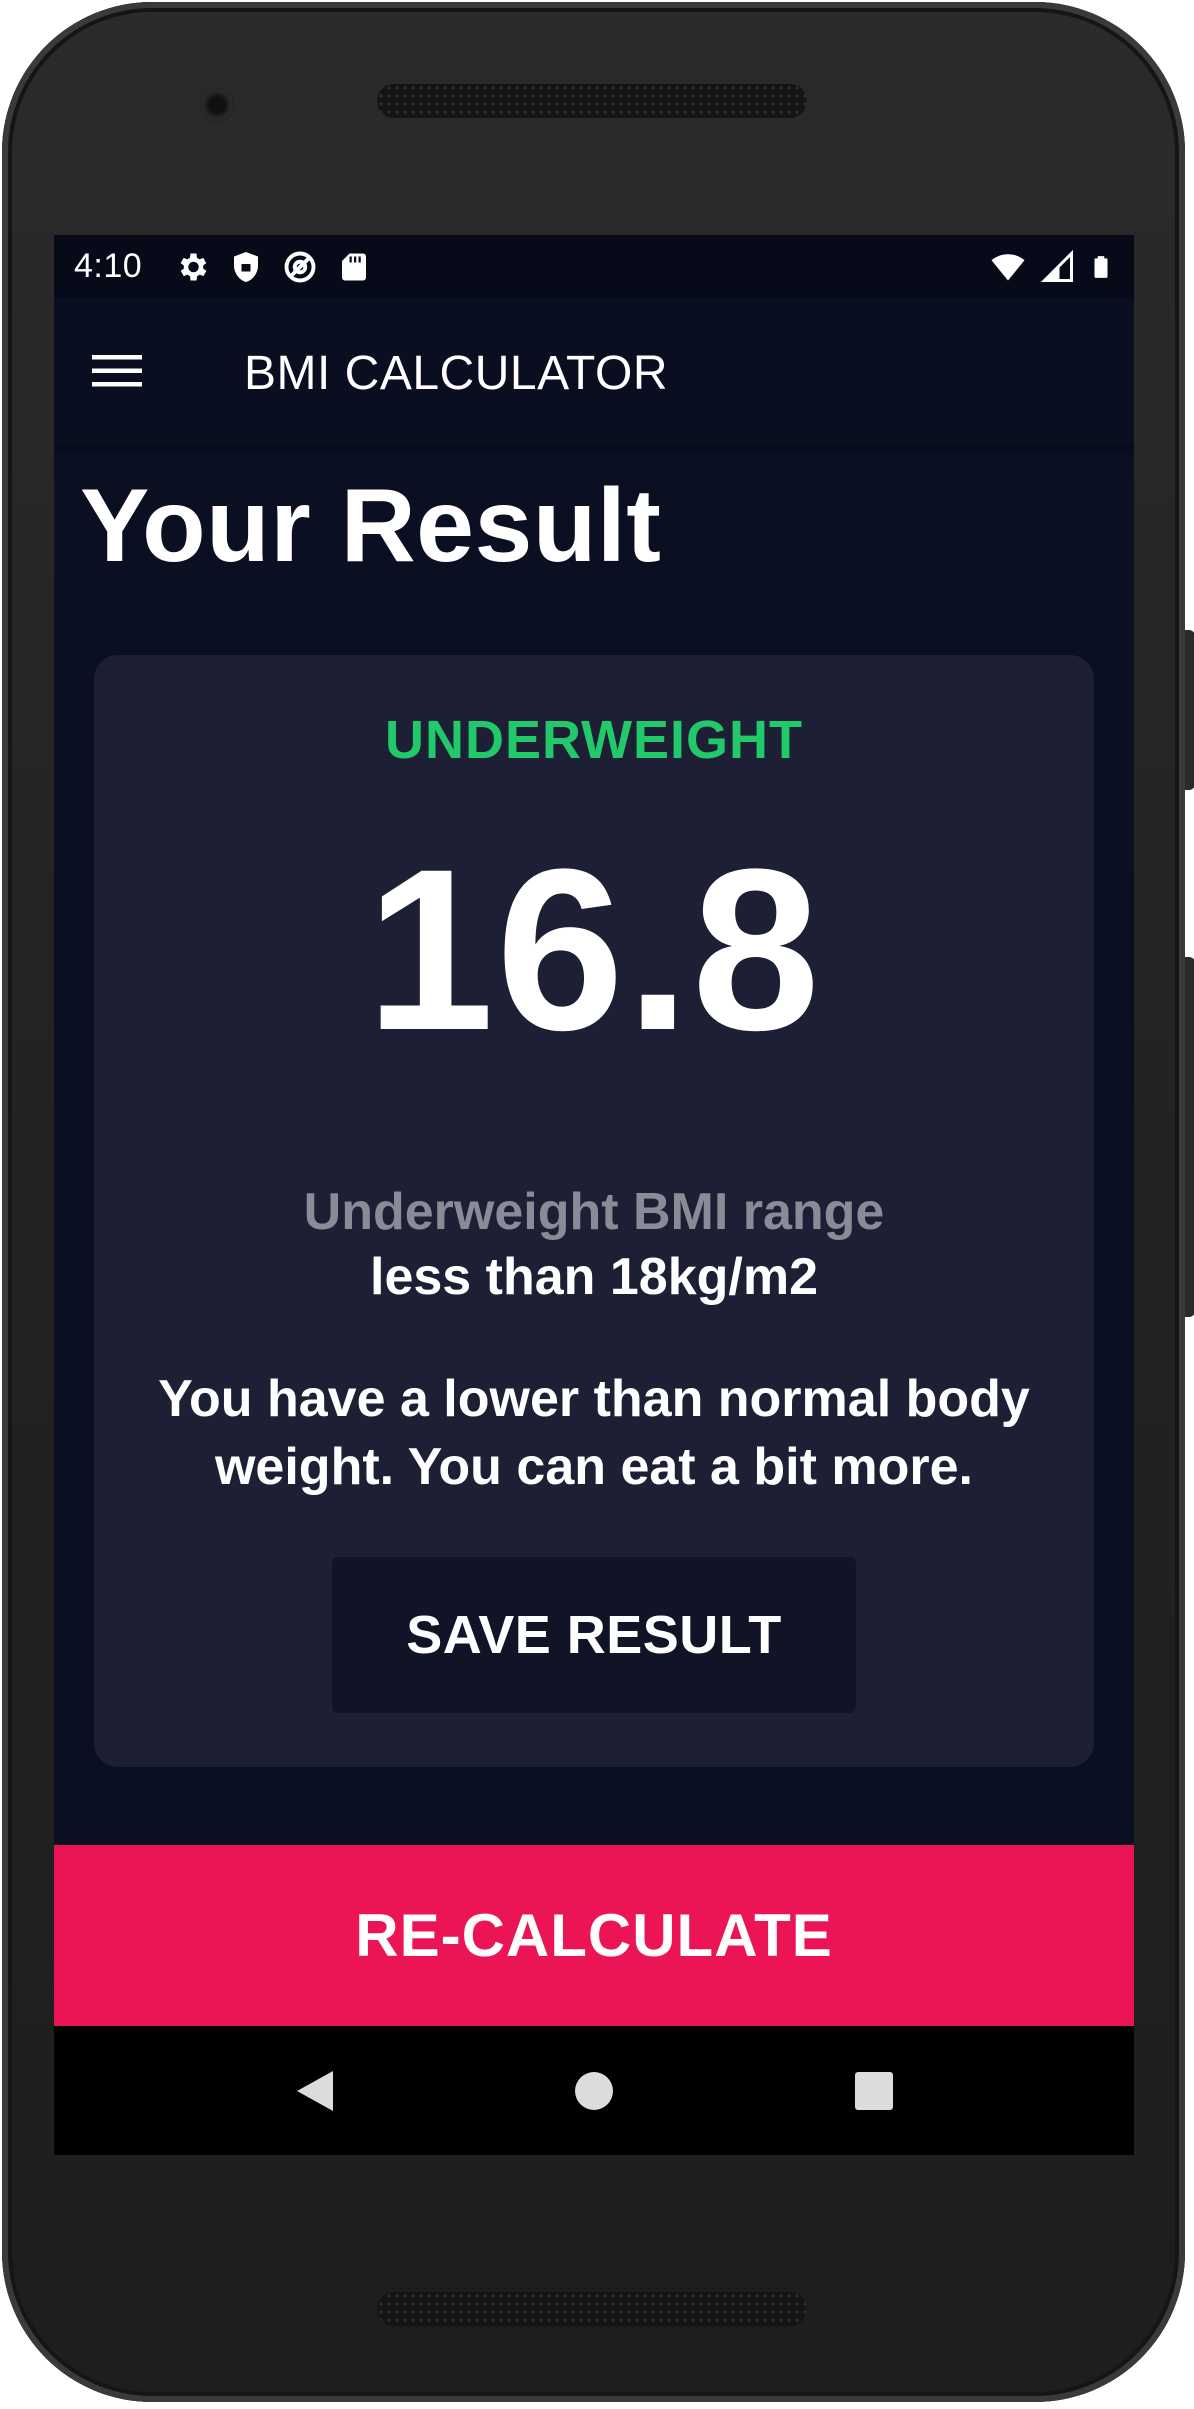 This screenshot has width=1194, height=2409. Describe the element at coordinates (1189, 710) in the screenshot. I see `power-button` at that location.